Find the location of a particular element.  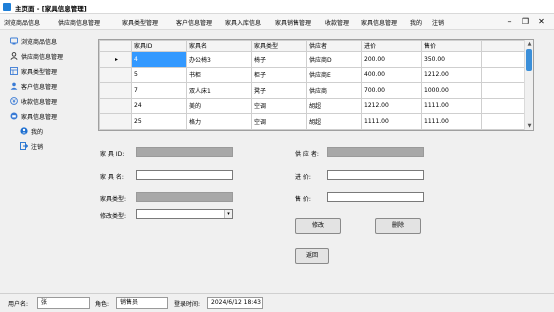

sidebar-item-payment: 收款信息管理 is located at coordinates (33, 102).